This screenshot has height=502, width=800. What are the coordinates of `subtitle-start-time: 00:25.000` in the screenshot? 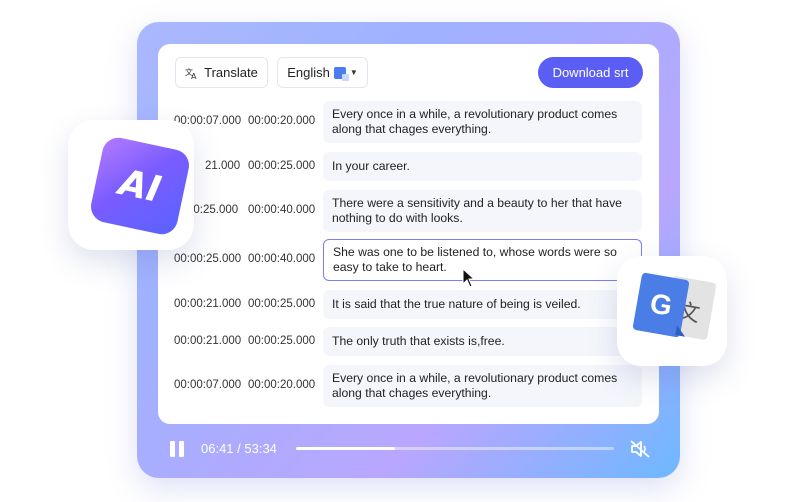 It's located at (213, 210).